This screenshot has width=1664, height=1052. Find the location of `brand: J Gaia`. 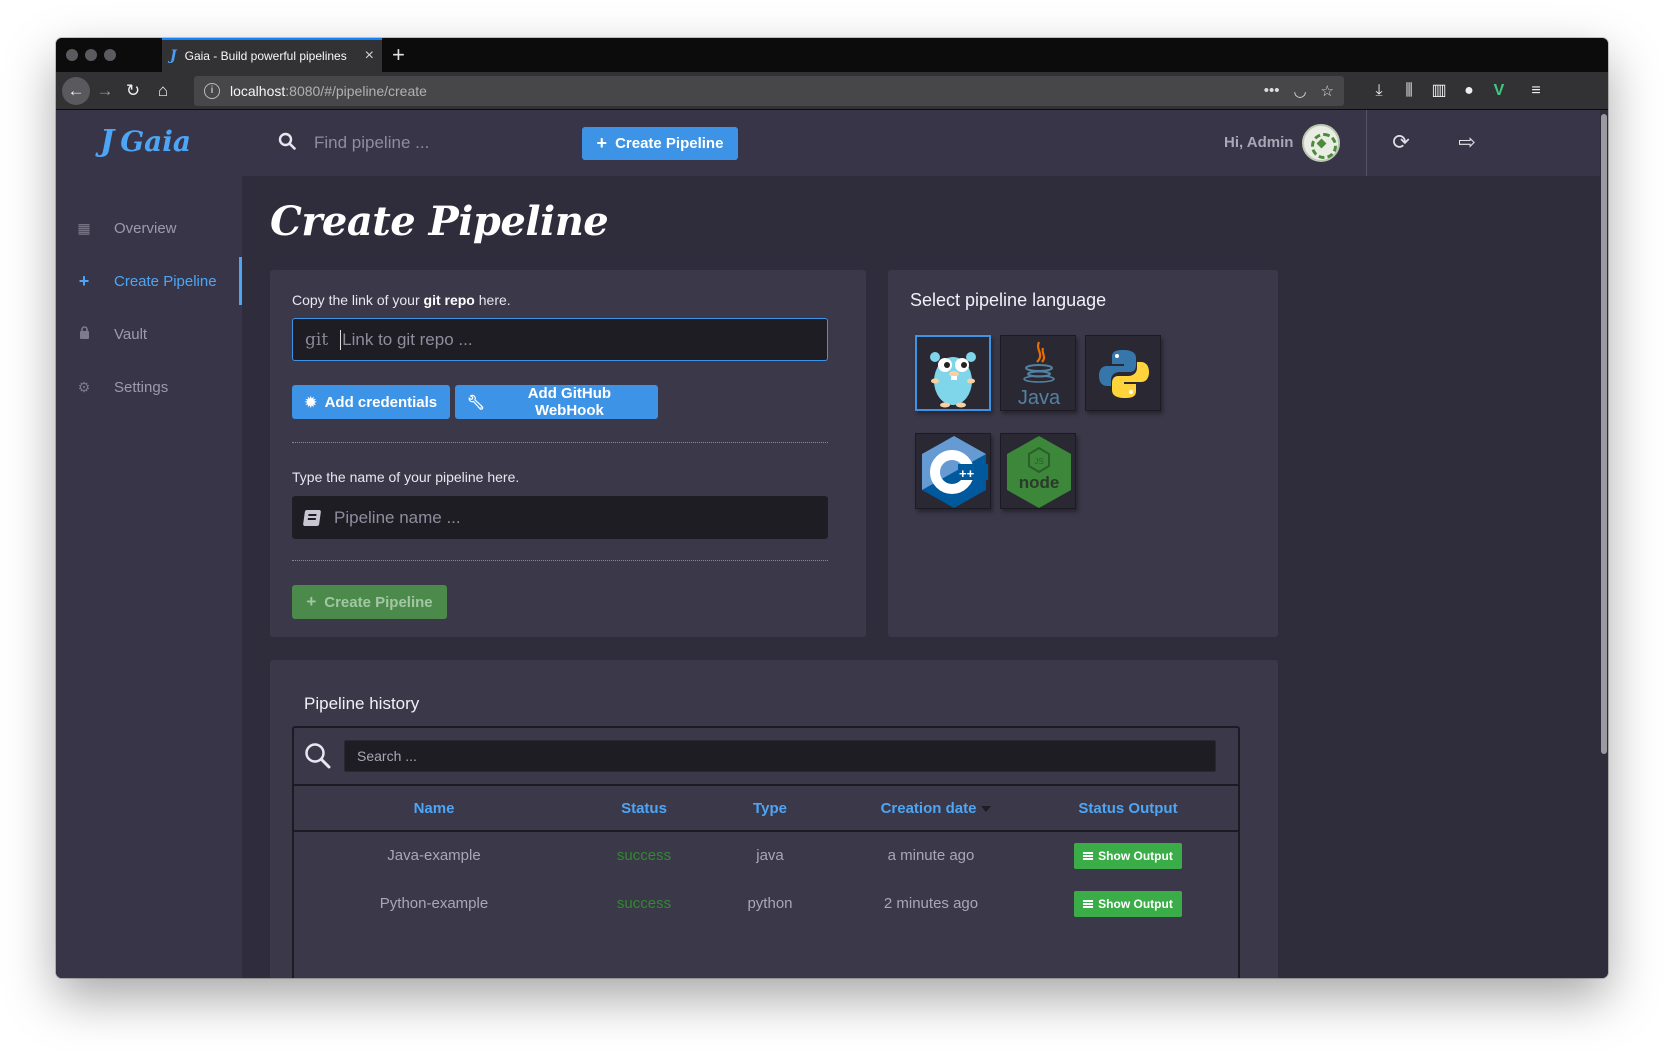

brand: J Gaia is located at coordinates (145, 141).